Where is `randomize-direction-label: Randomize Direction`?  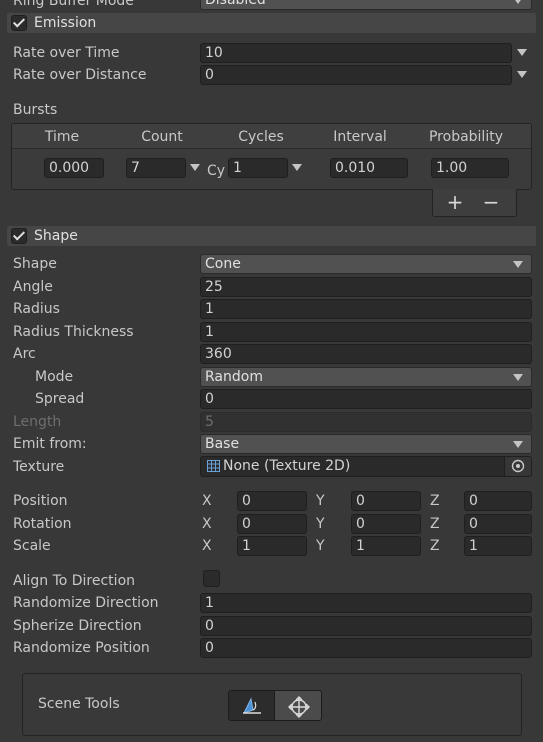 randomize-direction-label: Randomize Direction is located at coordinates (86, 603).